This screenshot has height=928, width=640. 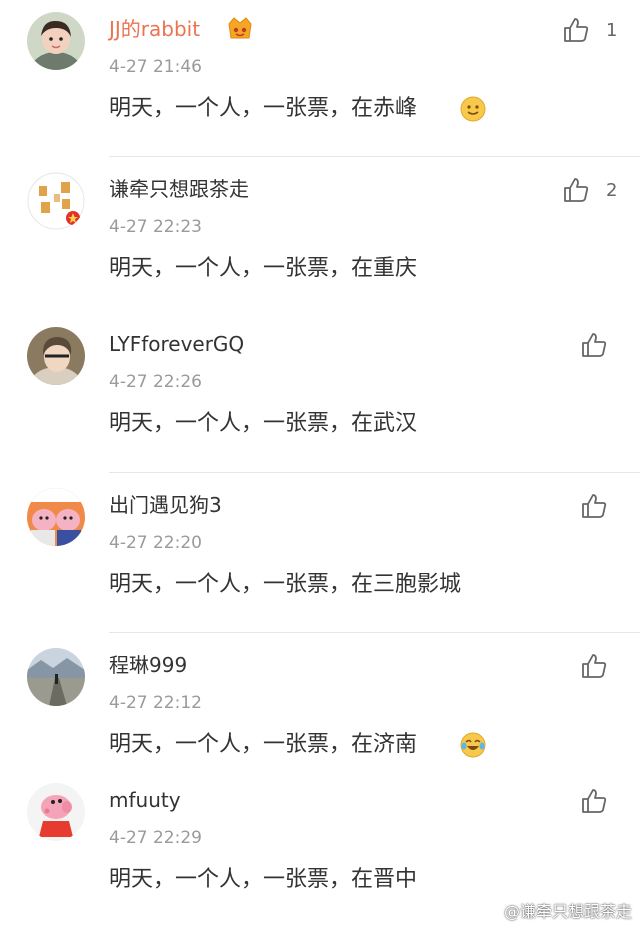 What do you see at coordinates (263, 108) in the screenshot?
I see `comment-text: 明天，一个人，一张票，在赤峰` at bounding box center [263, 108].